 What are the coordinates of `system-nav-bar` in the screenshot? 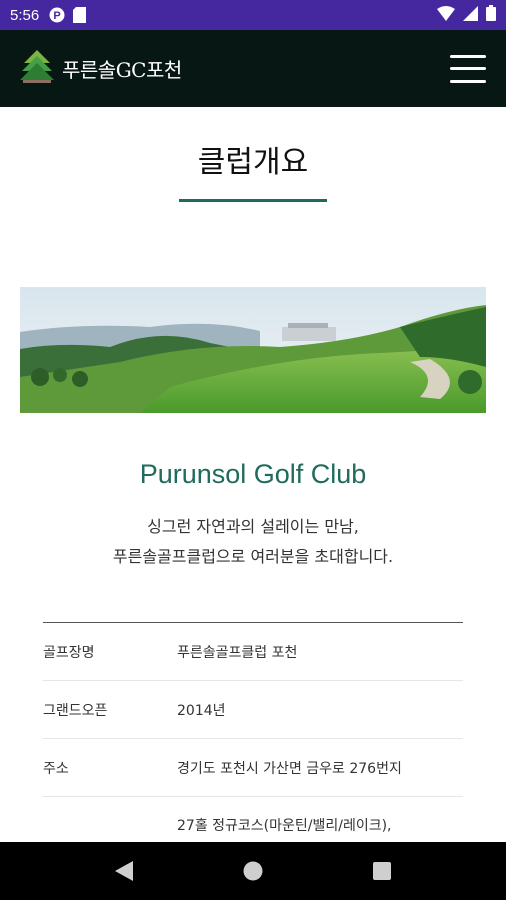 It's located at (253, 871).